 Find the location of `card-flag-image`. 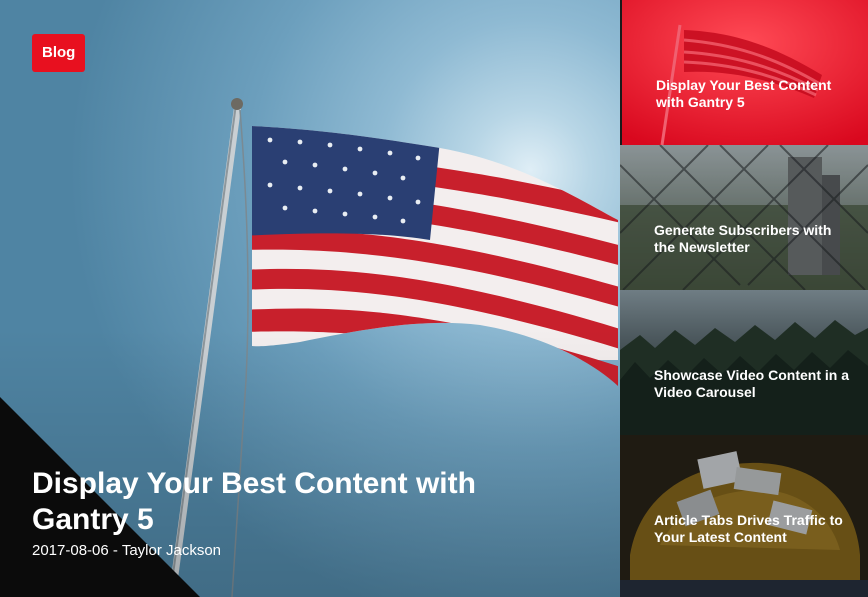

card-flag-image is located at coordinates (745, 72).